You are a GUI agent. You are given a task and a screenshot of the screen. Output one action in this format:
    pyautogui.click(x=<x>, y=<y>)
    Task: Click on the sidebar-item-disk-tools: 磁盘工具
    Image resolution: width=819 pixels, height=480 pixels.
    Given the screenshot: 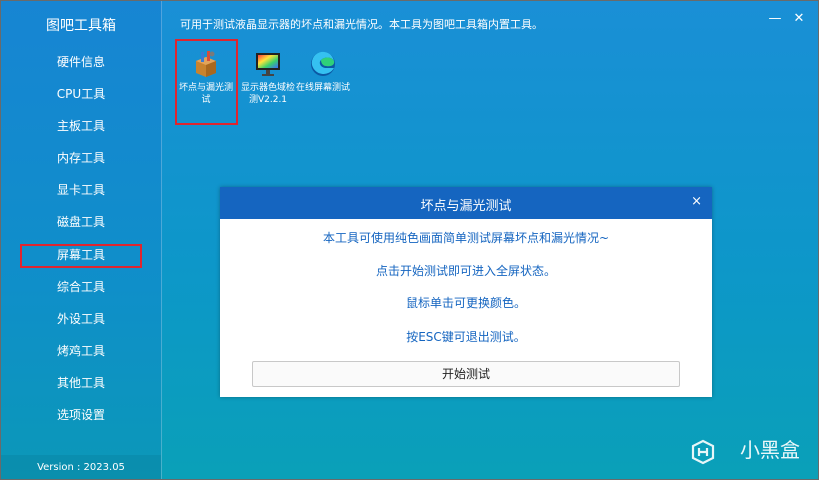 What is the action you would take?
    pyautogui.click(x=81, y=222)
    